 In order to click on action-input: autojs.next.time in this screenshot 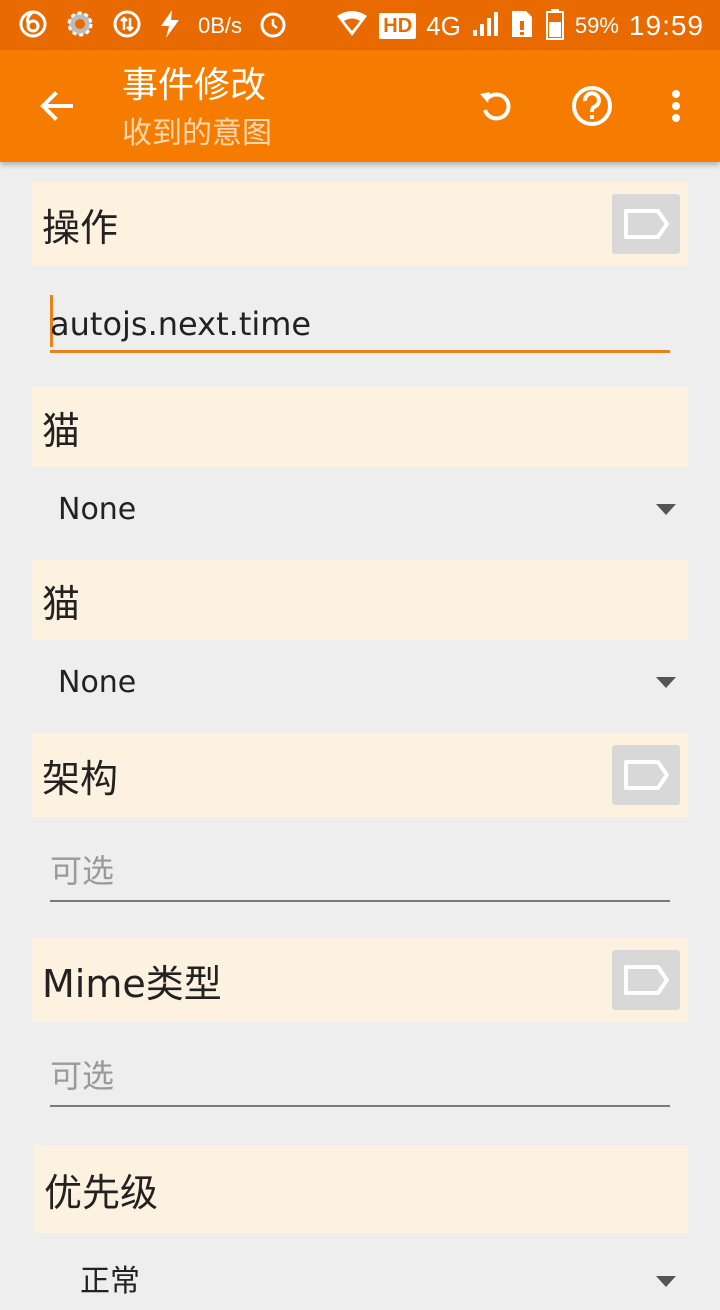, I will do `click(360, 323)`.